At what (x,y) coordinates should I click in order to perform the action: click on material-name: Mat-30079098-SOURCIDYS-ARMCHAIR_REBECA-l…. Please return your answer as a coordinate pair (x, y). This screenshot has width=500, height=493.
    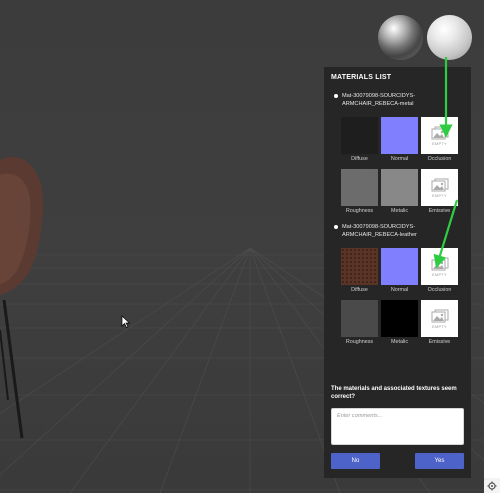
    Looking at the image, I should click on (379, 231).